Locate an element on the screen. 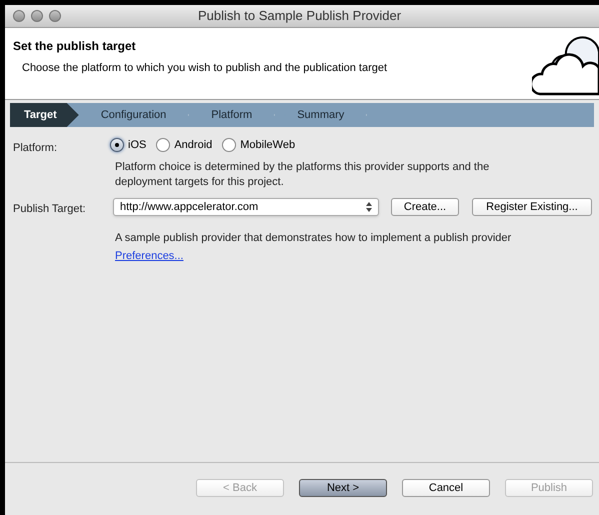 This screenshot has width=599, height=515. platform-note: Platform choice is determined by the platforms this provider supports and the deployment targets for this project. is located at coordinates (302, 175).